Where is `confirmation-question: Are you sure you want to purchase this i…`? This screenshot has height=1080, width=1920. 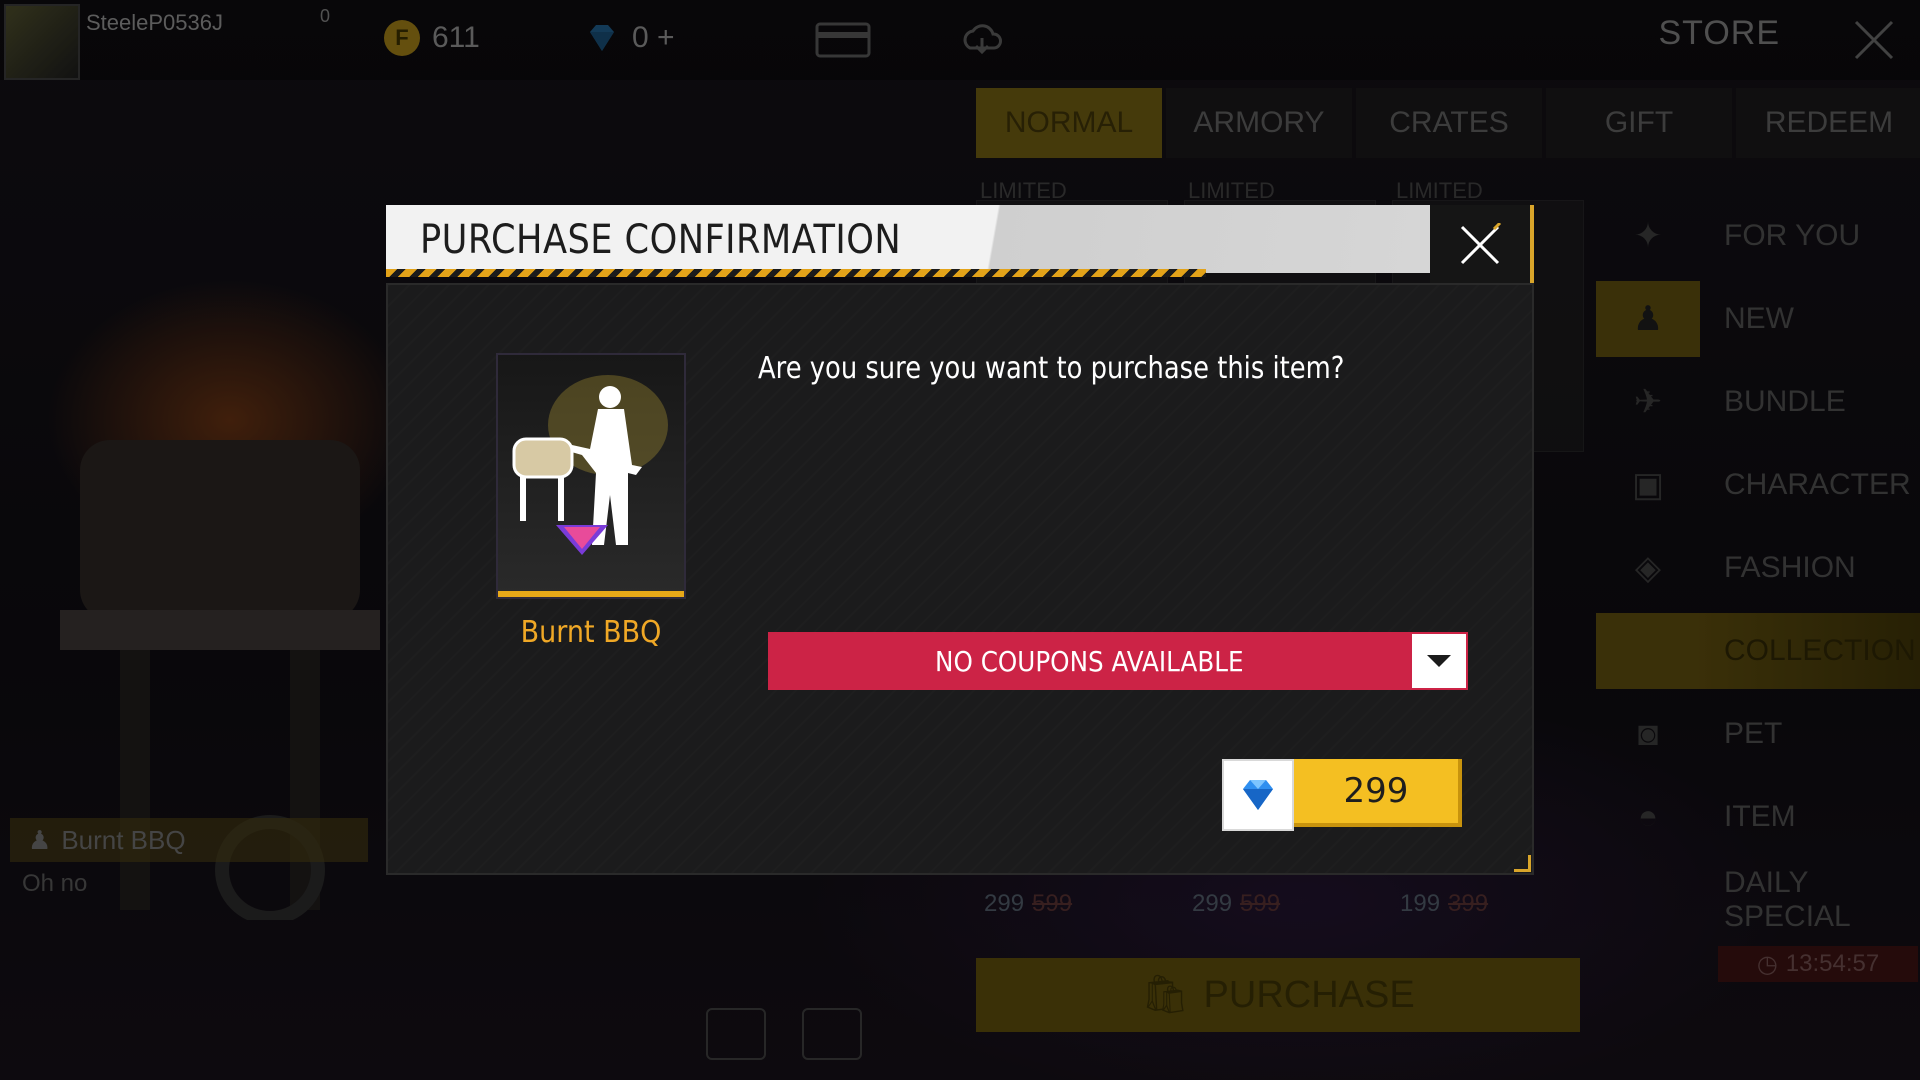 confirmation-question: Are you sure you want to purchase this i… is located at coordinates (1051, 368).